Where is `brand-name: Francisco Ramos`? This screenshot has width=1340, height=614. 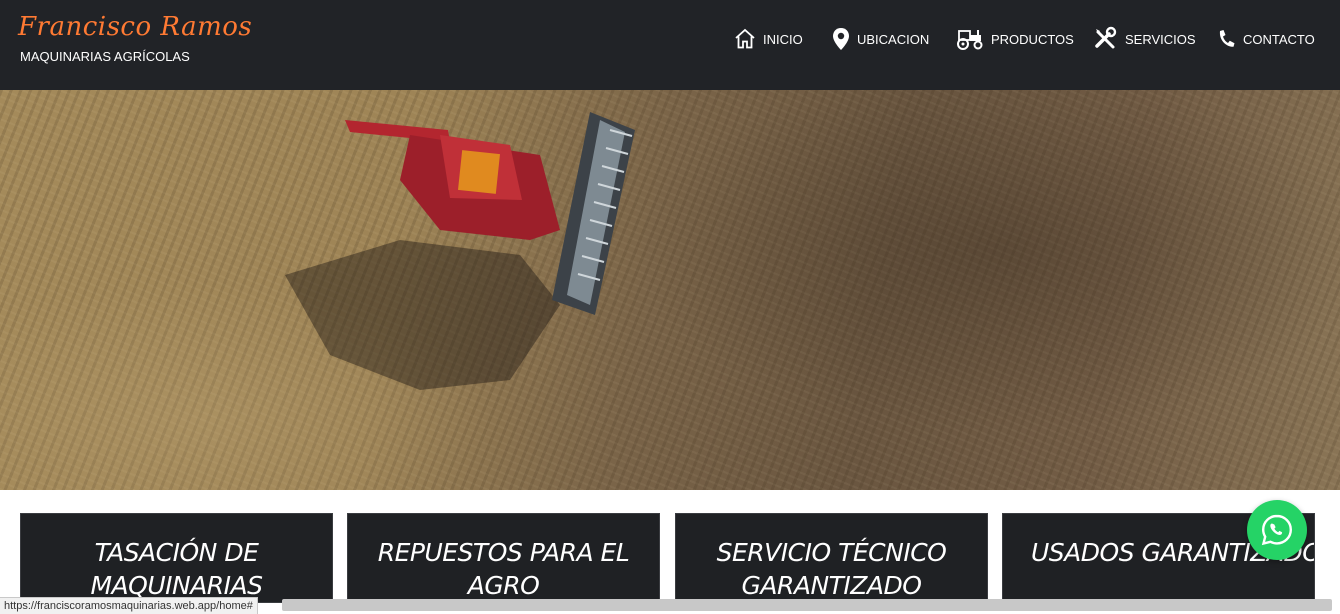 brand-name: Francisco Ramos is located at coordinates (135, 27).